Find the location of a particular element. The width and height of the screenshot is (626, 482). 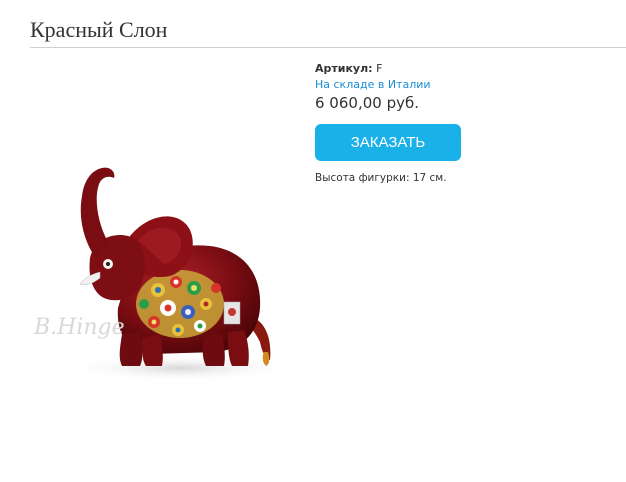

stock-status-link: На складе в Италии is located at coordinates (465, 84).